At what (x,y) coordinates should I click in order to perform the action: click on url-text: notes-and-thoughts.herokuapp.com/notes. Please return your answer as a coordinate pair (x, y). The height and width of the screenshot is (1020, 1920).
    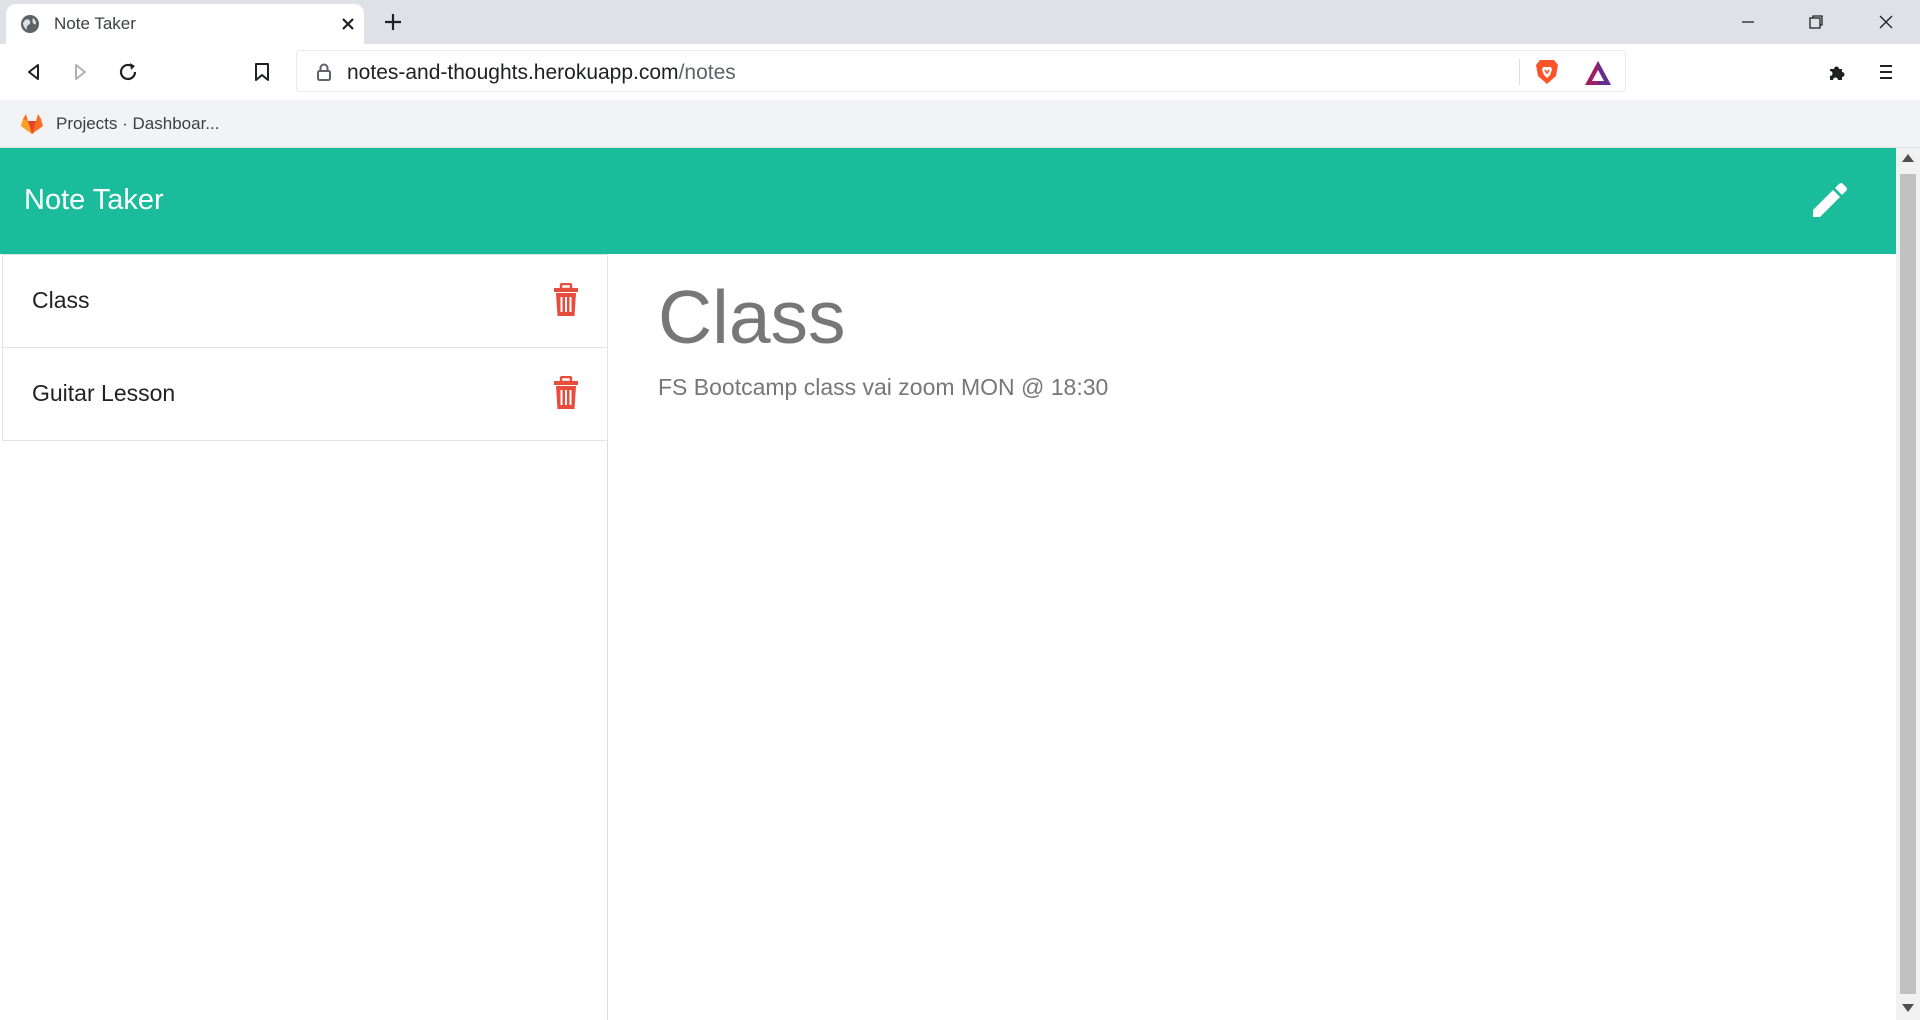
    Looking at the image, I should click on (541, 73).